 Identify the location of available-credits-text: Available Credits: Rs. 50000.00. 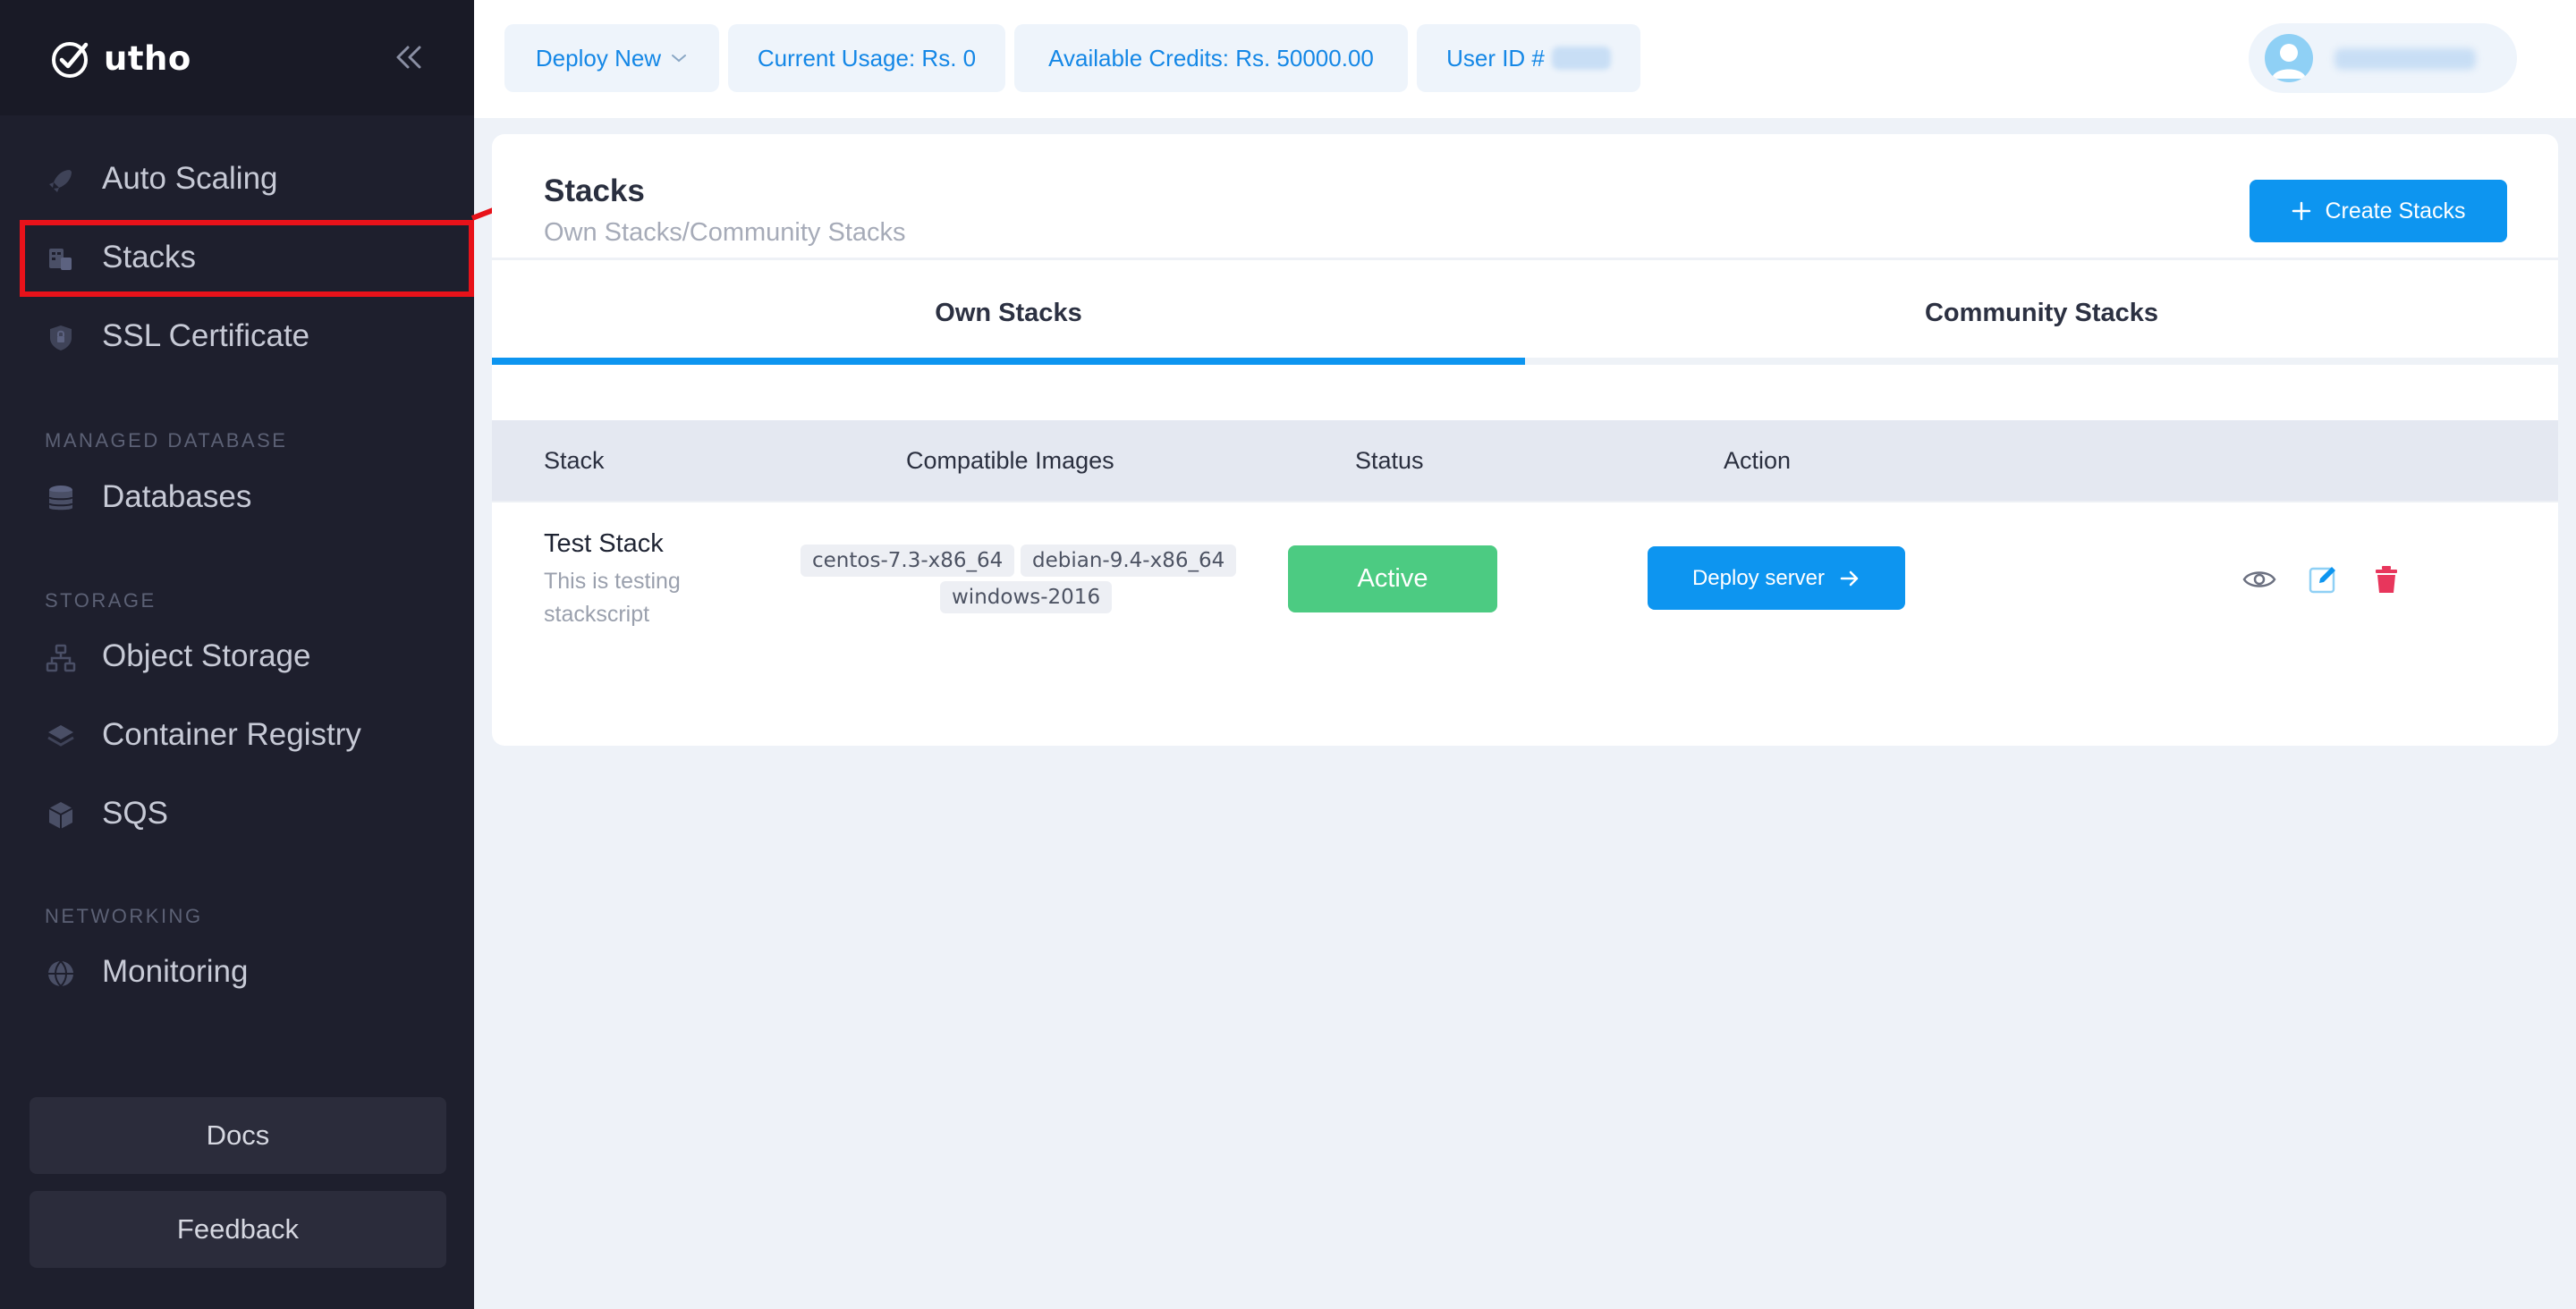
(1211, 58).